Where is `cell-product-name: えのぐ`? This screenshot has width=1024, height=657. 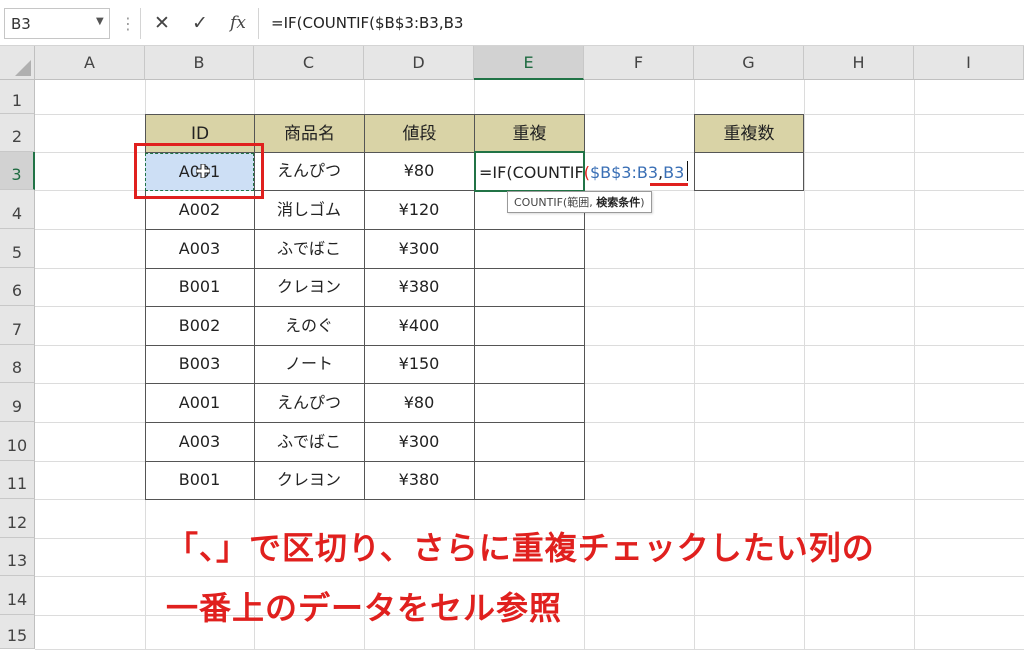
cell-product-name: えのぐ is located at coordinates (308, 325).